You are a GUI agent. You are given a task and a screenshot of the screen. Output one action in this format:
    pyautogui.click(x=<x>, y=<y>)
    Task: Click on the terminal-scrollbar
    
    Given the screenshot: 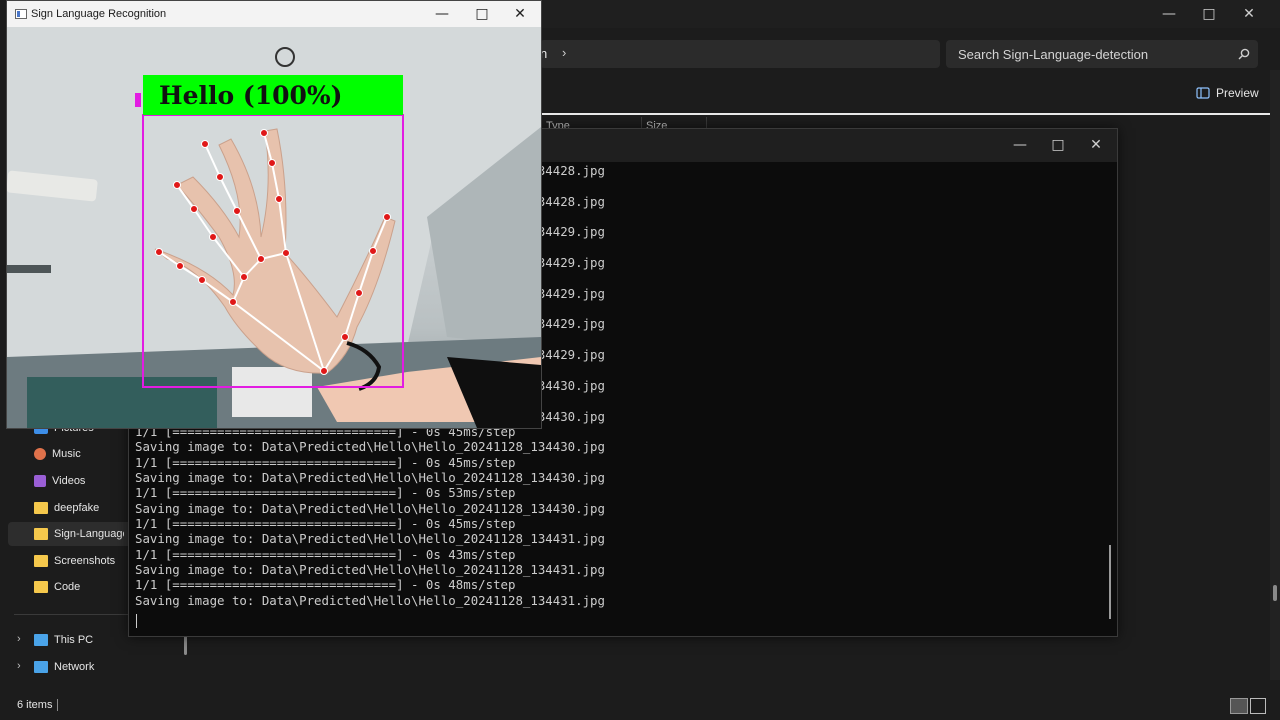 What is the action you would take?
    pyautogui.click(x=1110, y=582)
    